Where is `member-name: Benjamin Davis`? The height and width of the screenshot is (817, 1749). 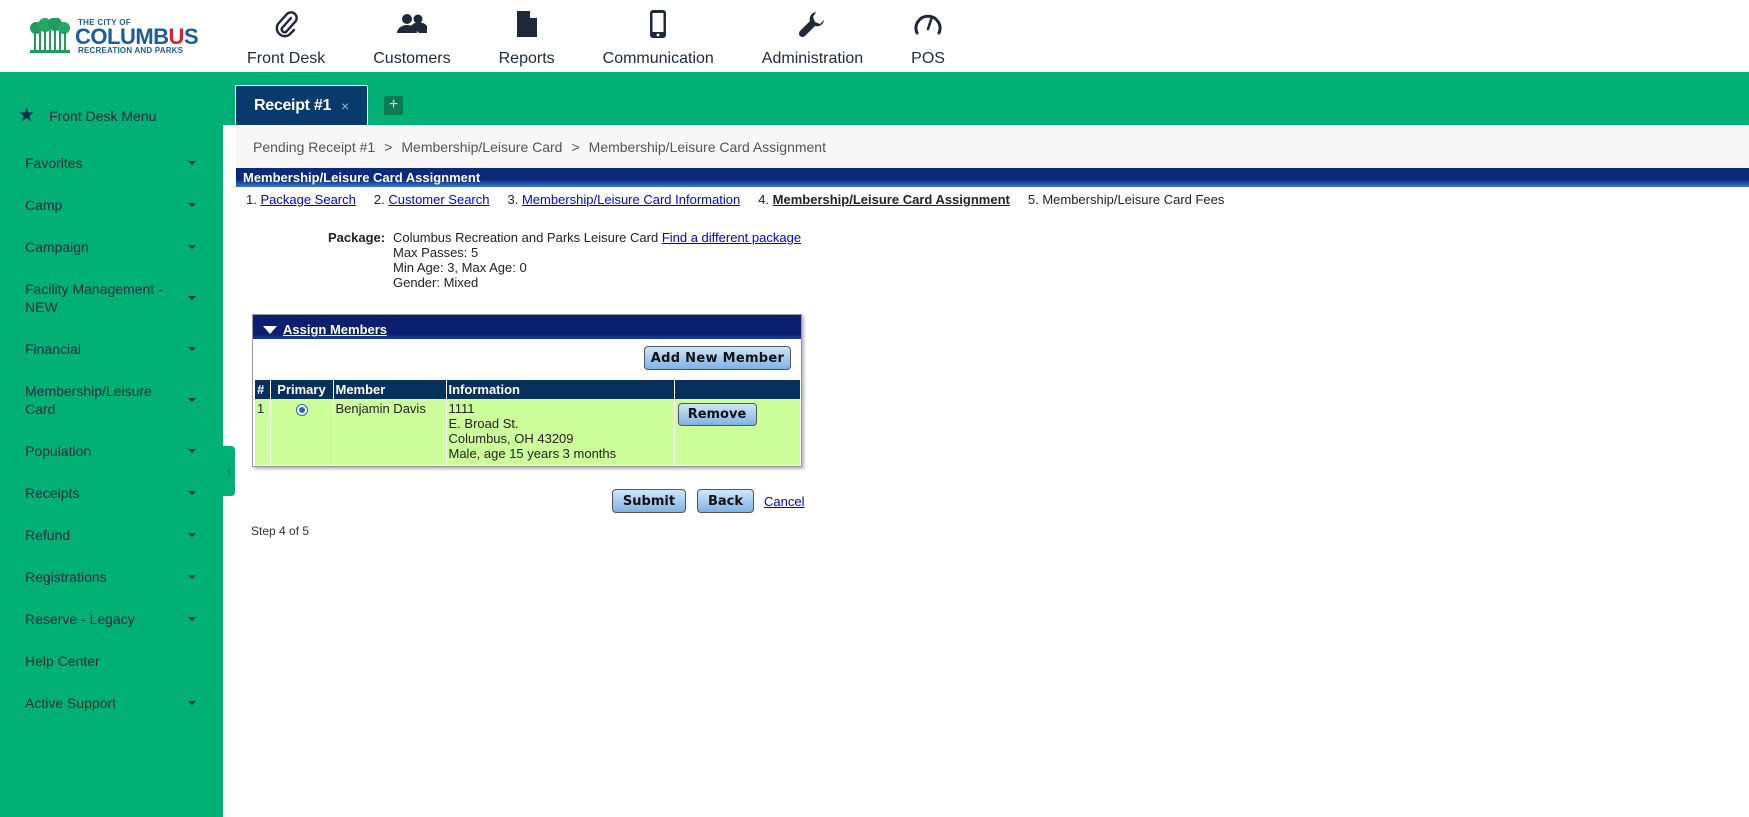
member-name: Benjamin Davis is located at coordinates (390, 432).